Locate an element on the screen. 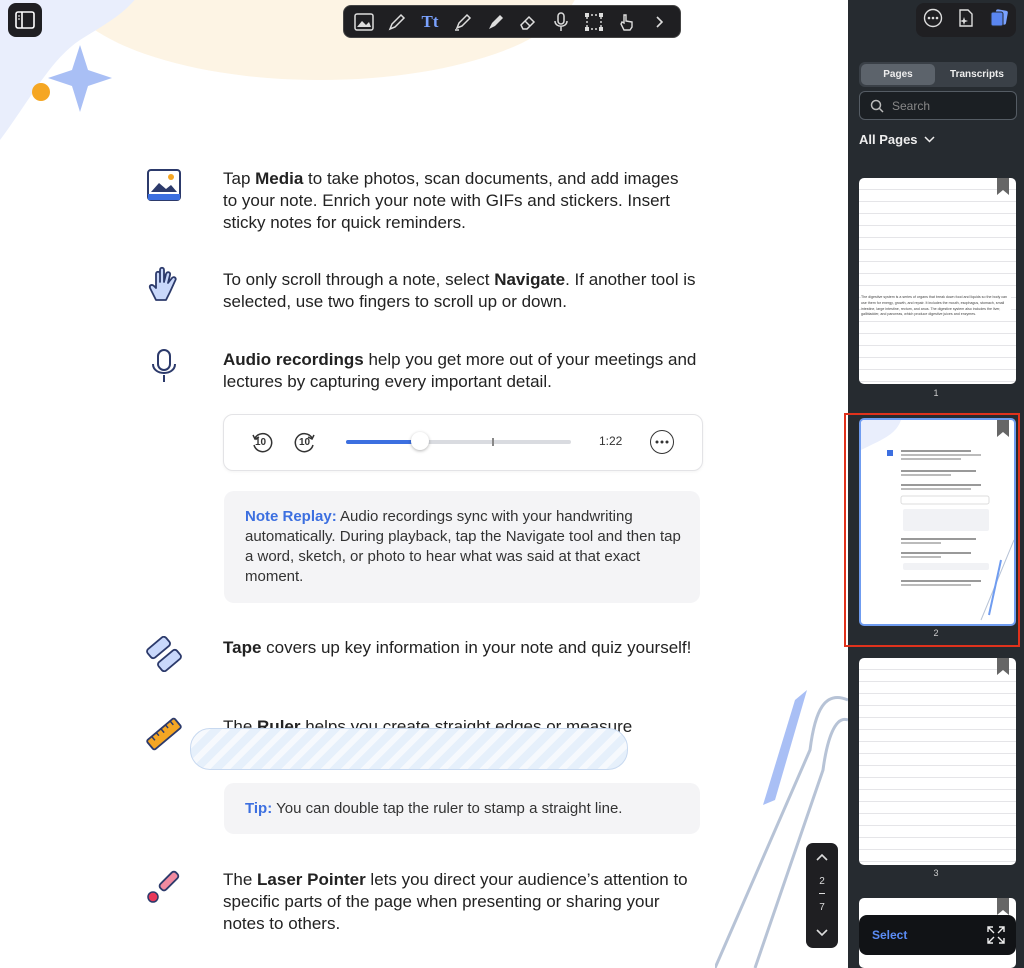  marker-icon is located at coordinates (495, 21).